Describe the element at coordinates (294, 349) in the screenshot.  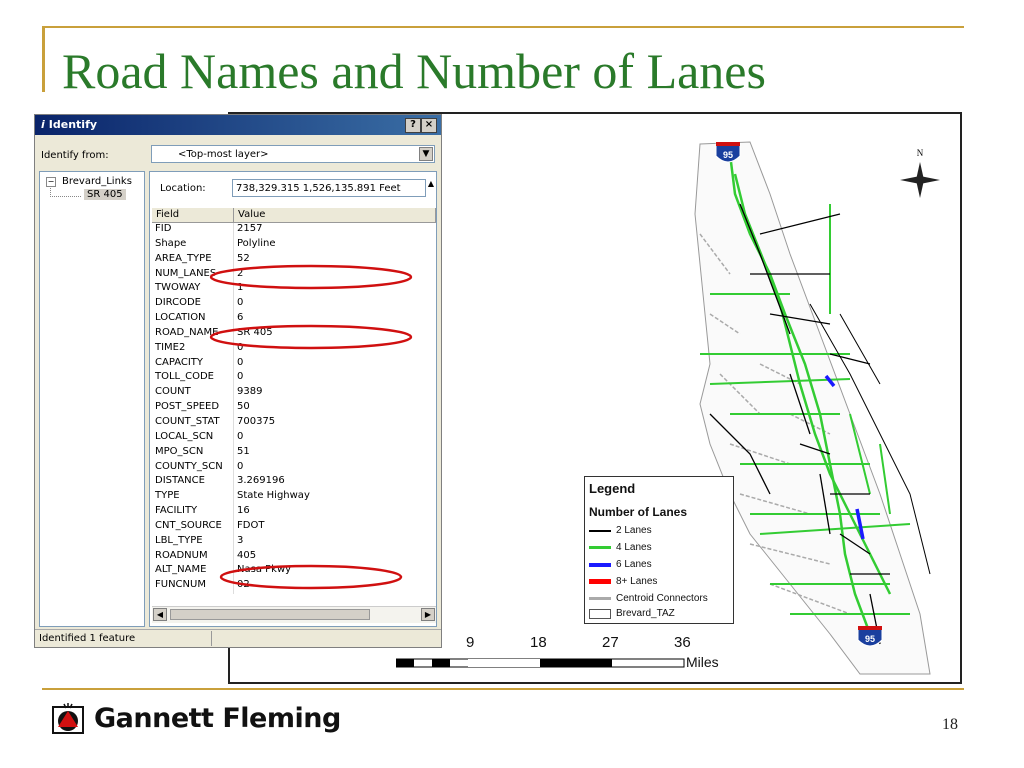
I see `table-row: TIME2 0` at that location.